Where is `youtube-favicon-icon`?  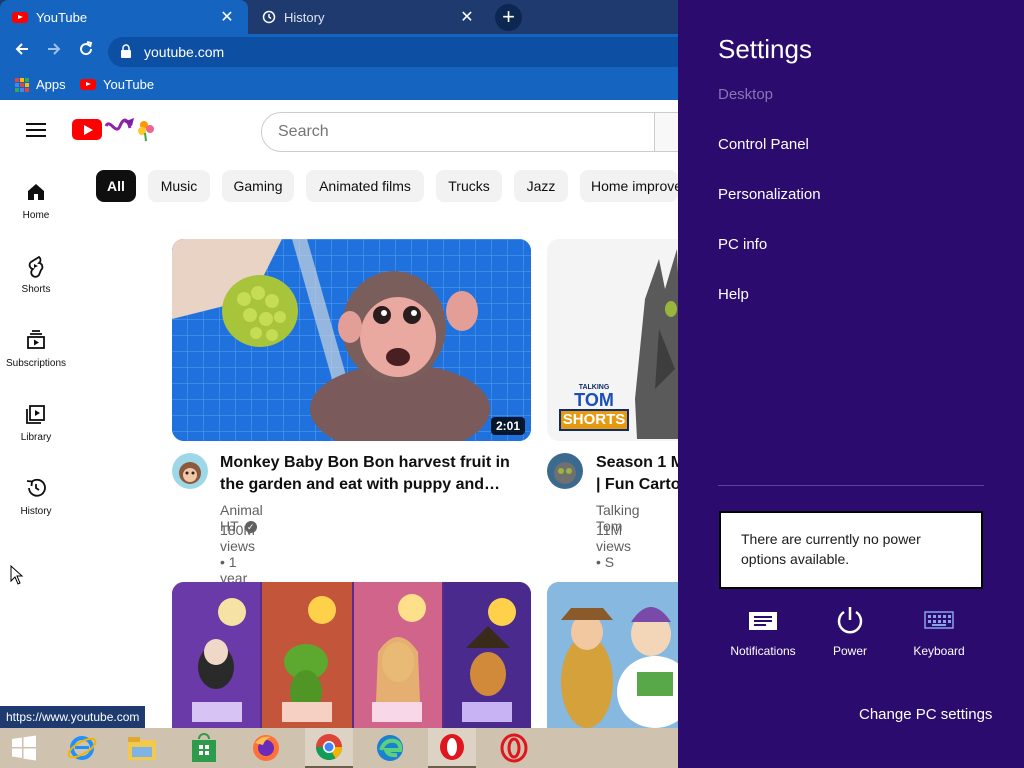 youtube-favicon-icon is located at coordinates (20, 17).